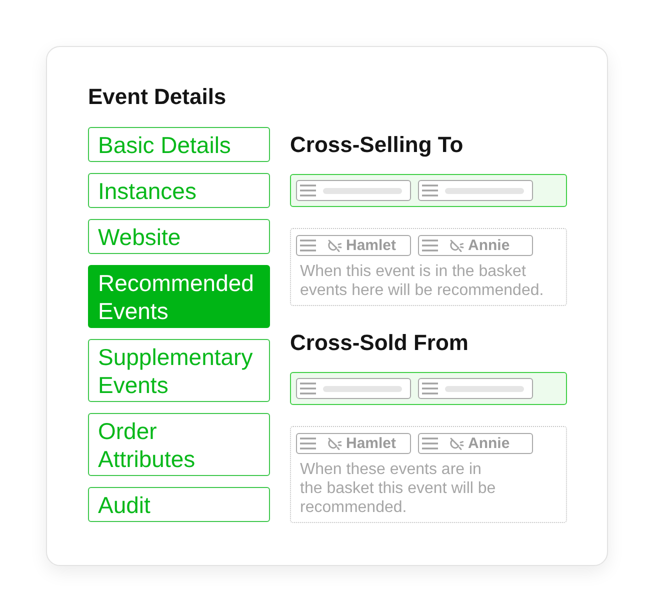 The height and width of the screenshot is (612, 654). I want to click on sidebar-item: Basic Details, so click(179, 144).